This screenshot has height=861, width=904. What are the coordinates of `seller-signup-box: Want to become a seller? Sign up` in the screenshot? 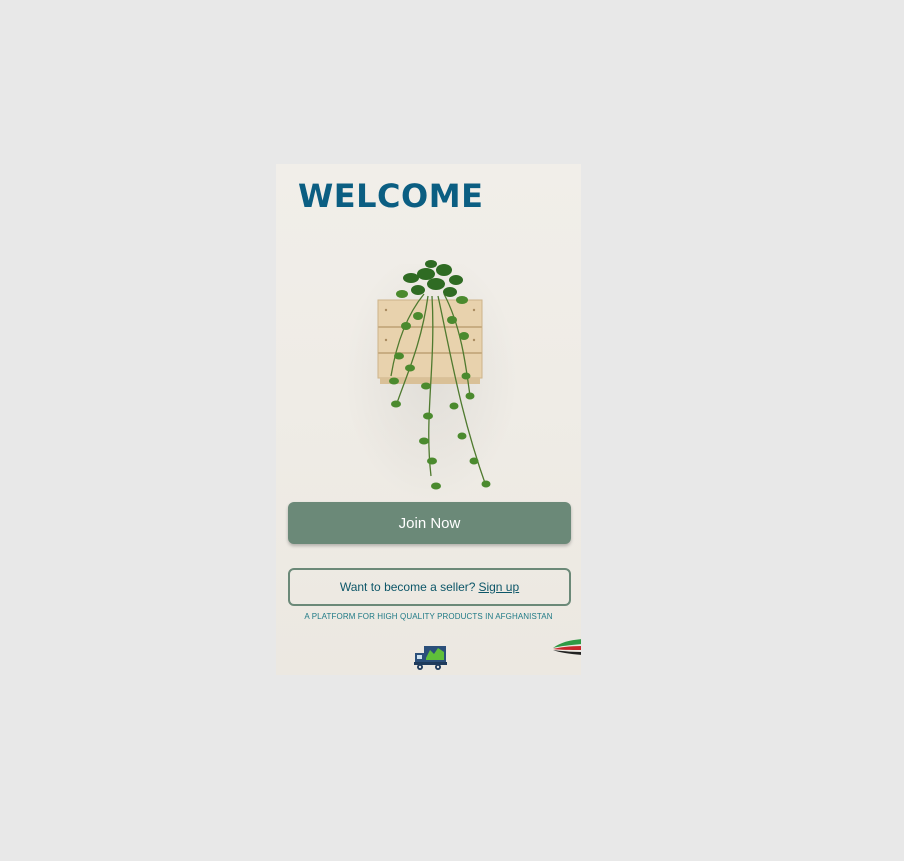 It's located at (429, 587).